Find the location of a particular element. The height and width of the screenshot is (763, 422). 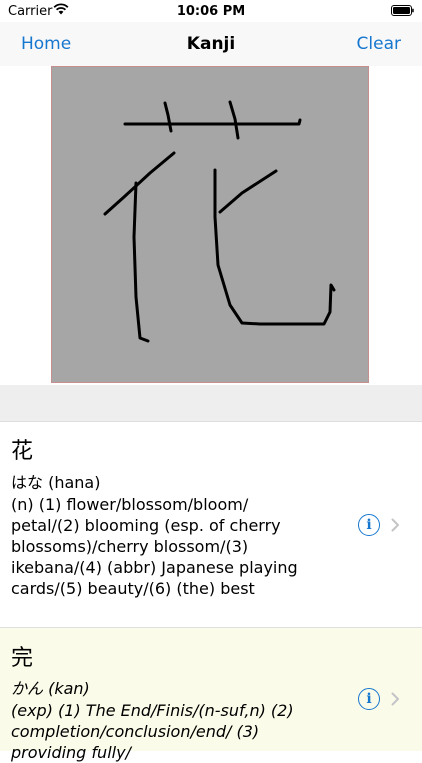

status-time: 10:06 PM is located at coordinates (211, 11).